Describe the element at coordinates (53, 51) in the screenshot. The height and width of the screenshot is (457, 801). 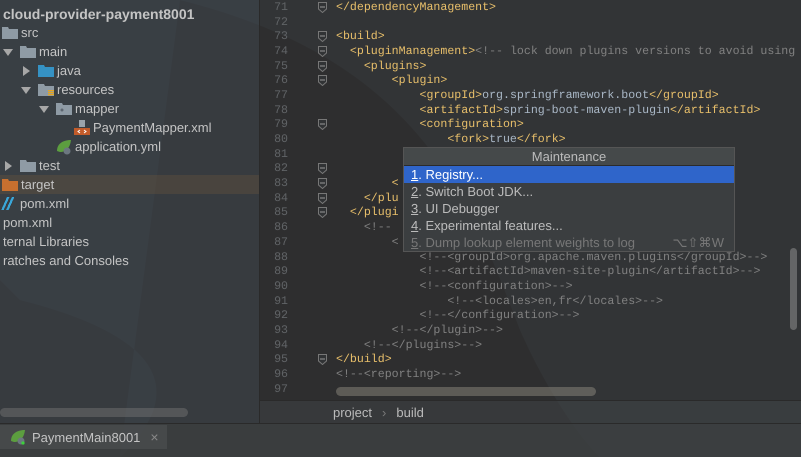
I see `tree-item-label: main` at that location.